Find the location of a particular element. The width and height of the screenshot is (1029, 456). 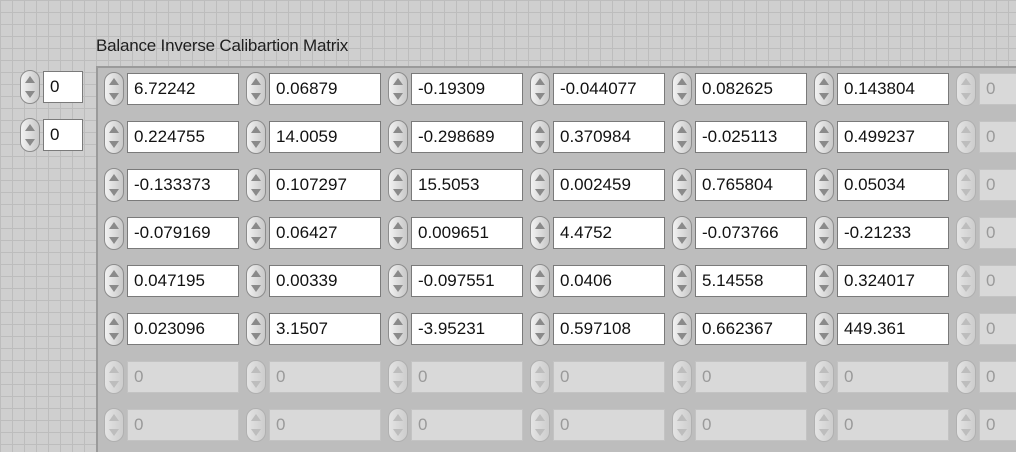

cell-value-field: 0.662367 is located at coordinates (751, 329).